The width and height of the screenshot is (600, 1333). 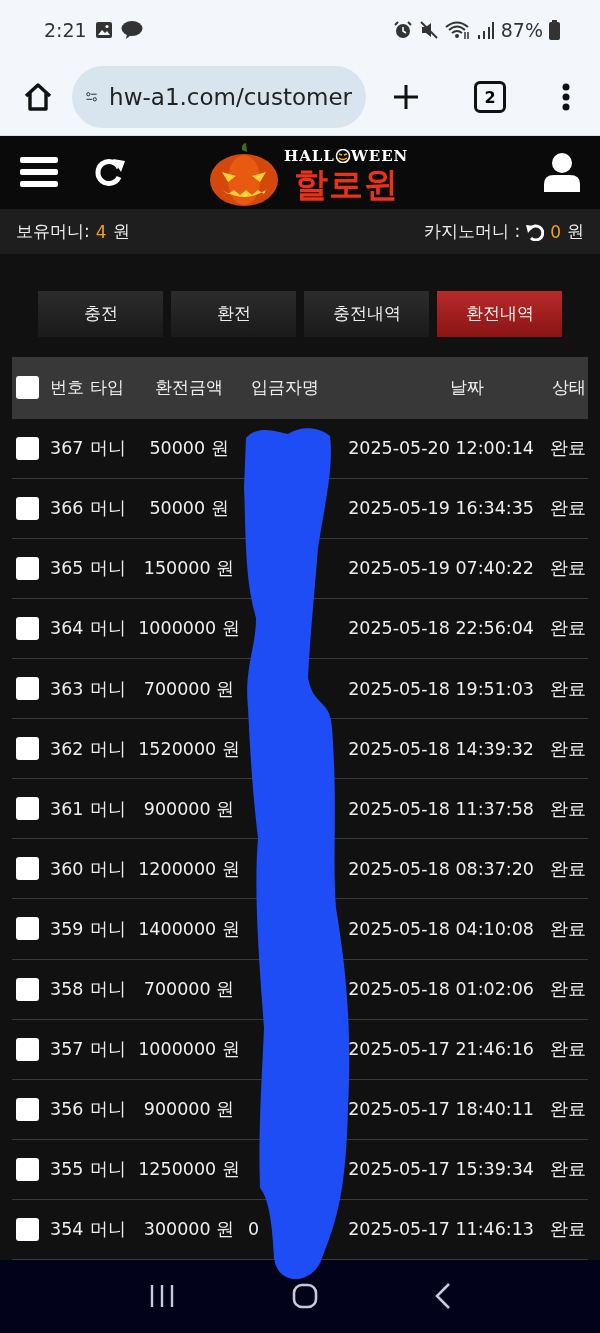 I want to click on date-cell-text: 2025-05-17 21:46:16, so click(x=441, y=1049).